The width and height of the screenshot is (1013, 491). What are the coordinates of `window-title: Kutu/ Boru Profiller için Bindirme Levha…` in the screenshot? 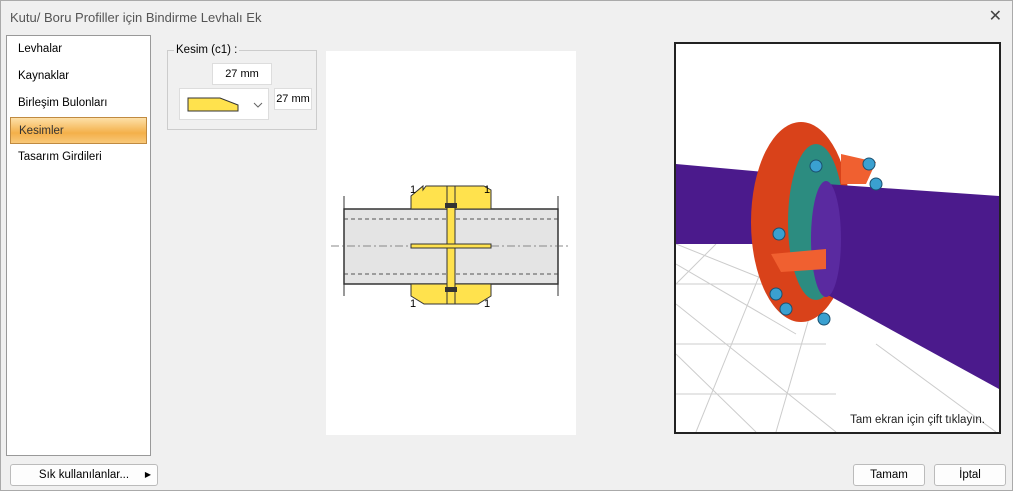 It's located at (136, 17).